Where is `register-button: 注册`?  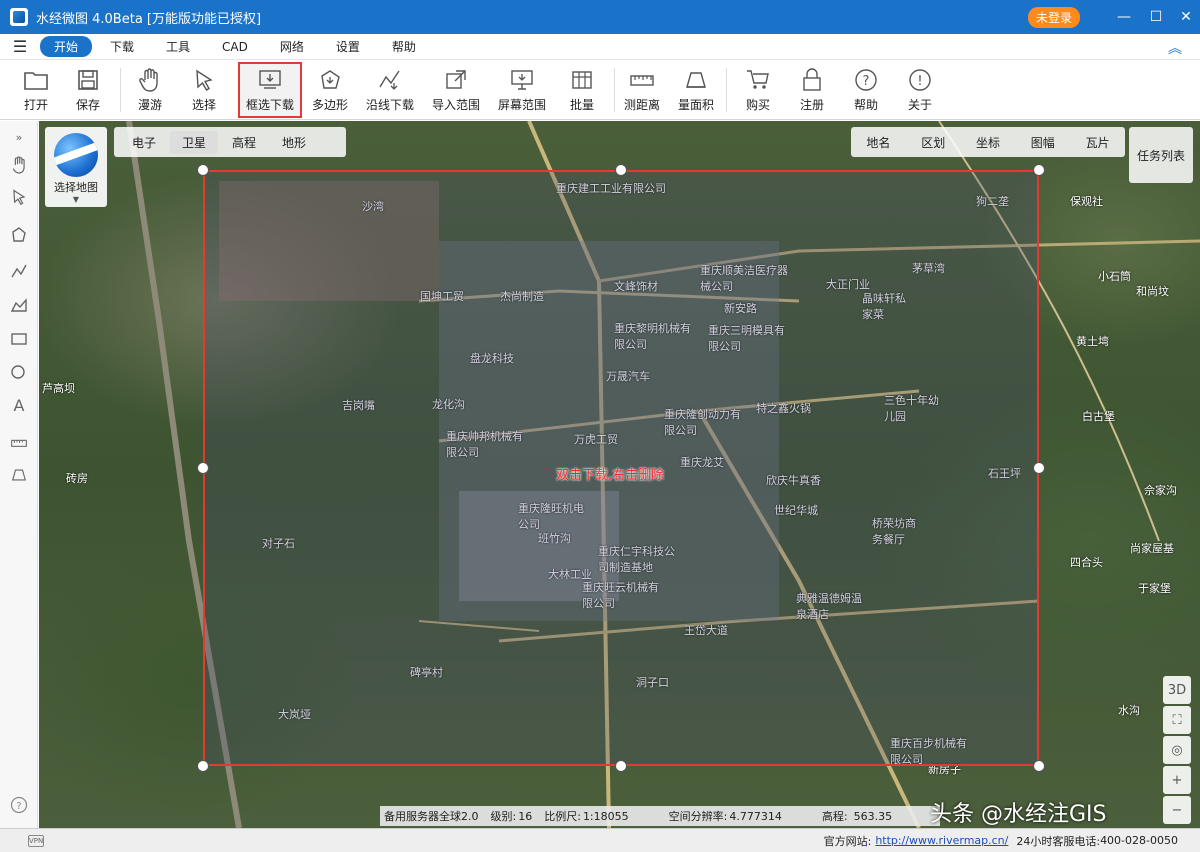 register-button: 注册 is located at coordinates (812, 90).